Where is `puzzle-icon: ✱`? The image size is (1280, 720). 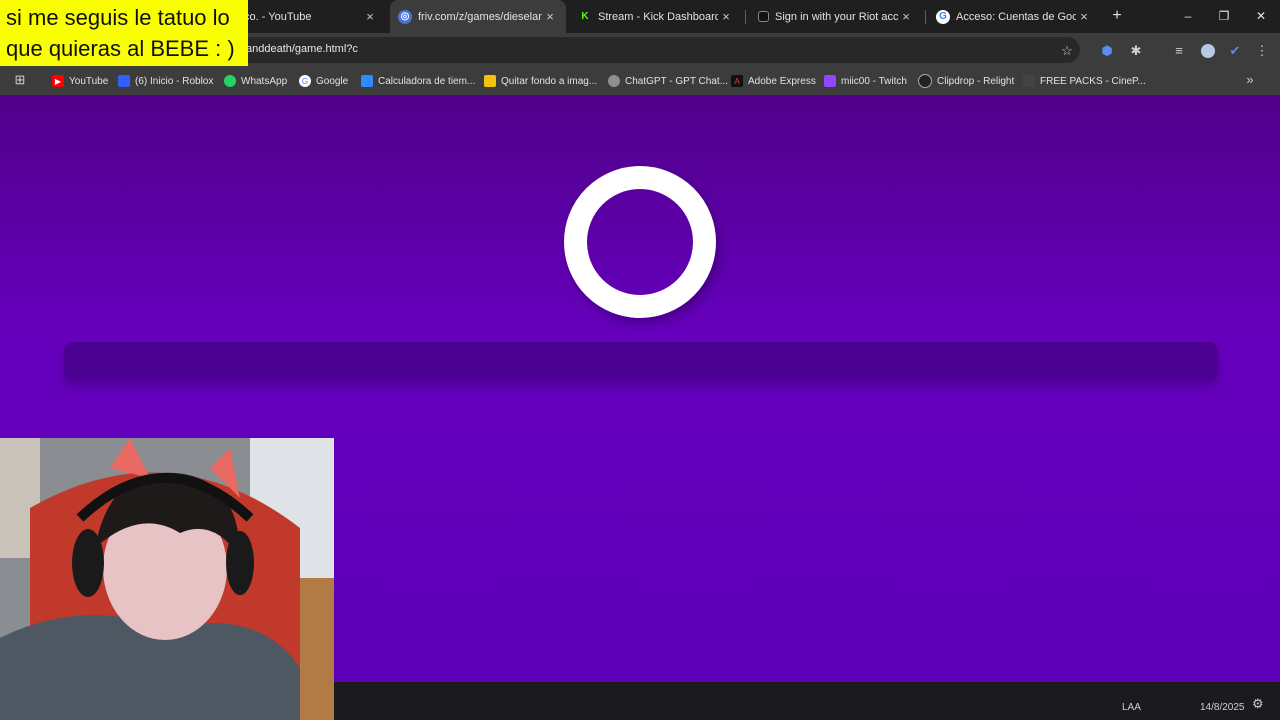 puzzle-icon: ✱ is located at coordinates (1136, 51).